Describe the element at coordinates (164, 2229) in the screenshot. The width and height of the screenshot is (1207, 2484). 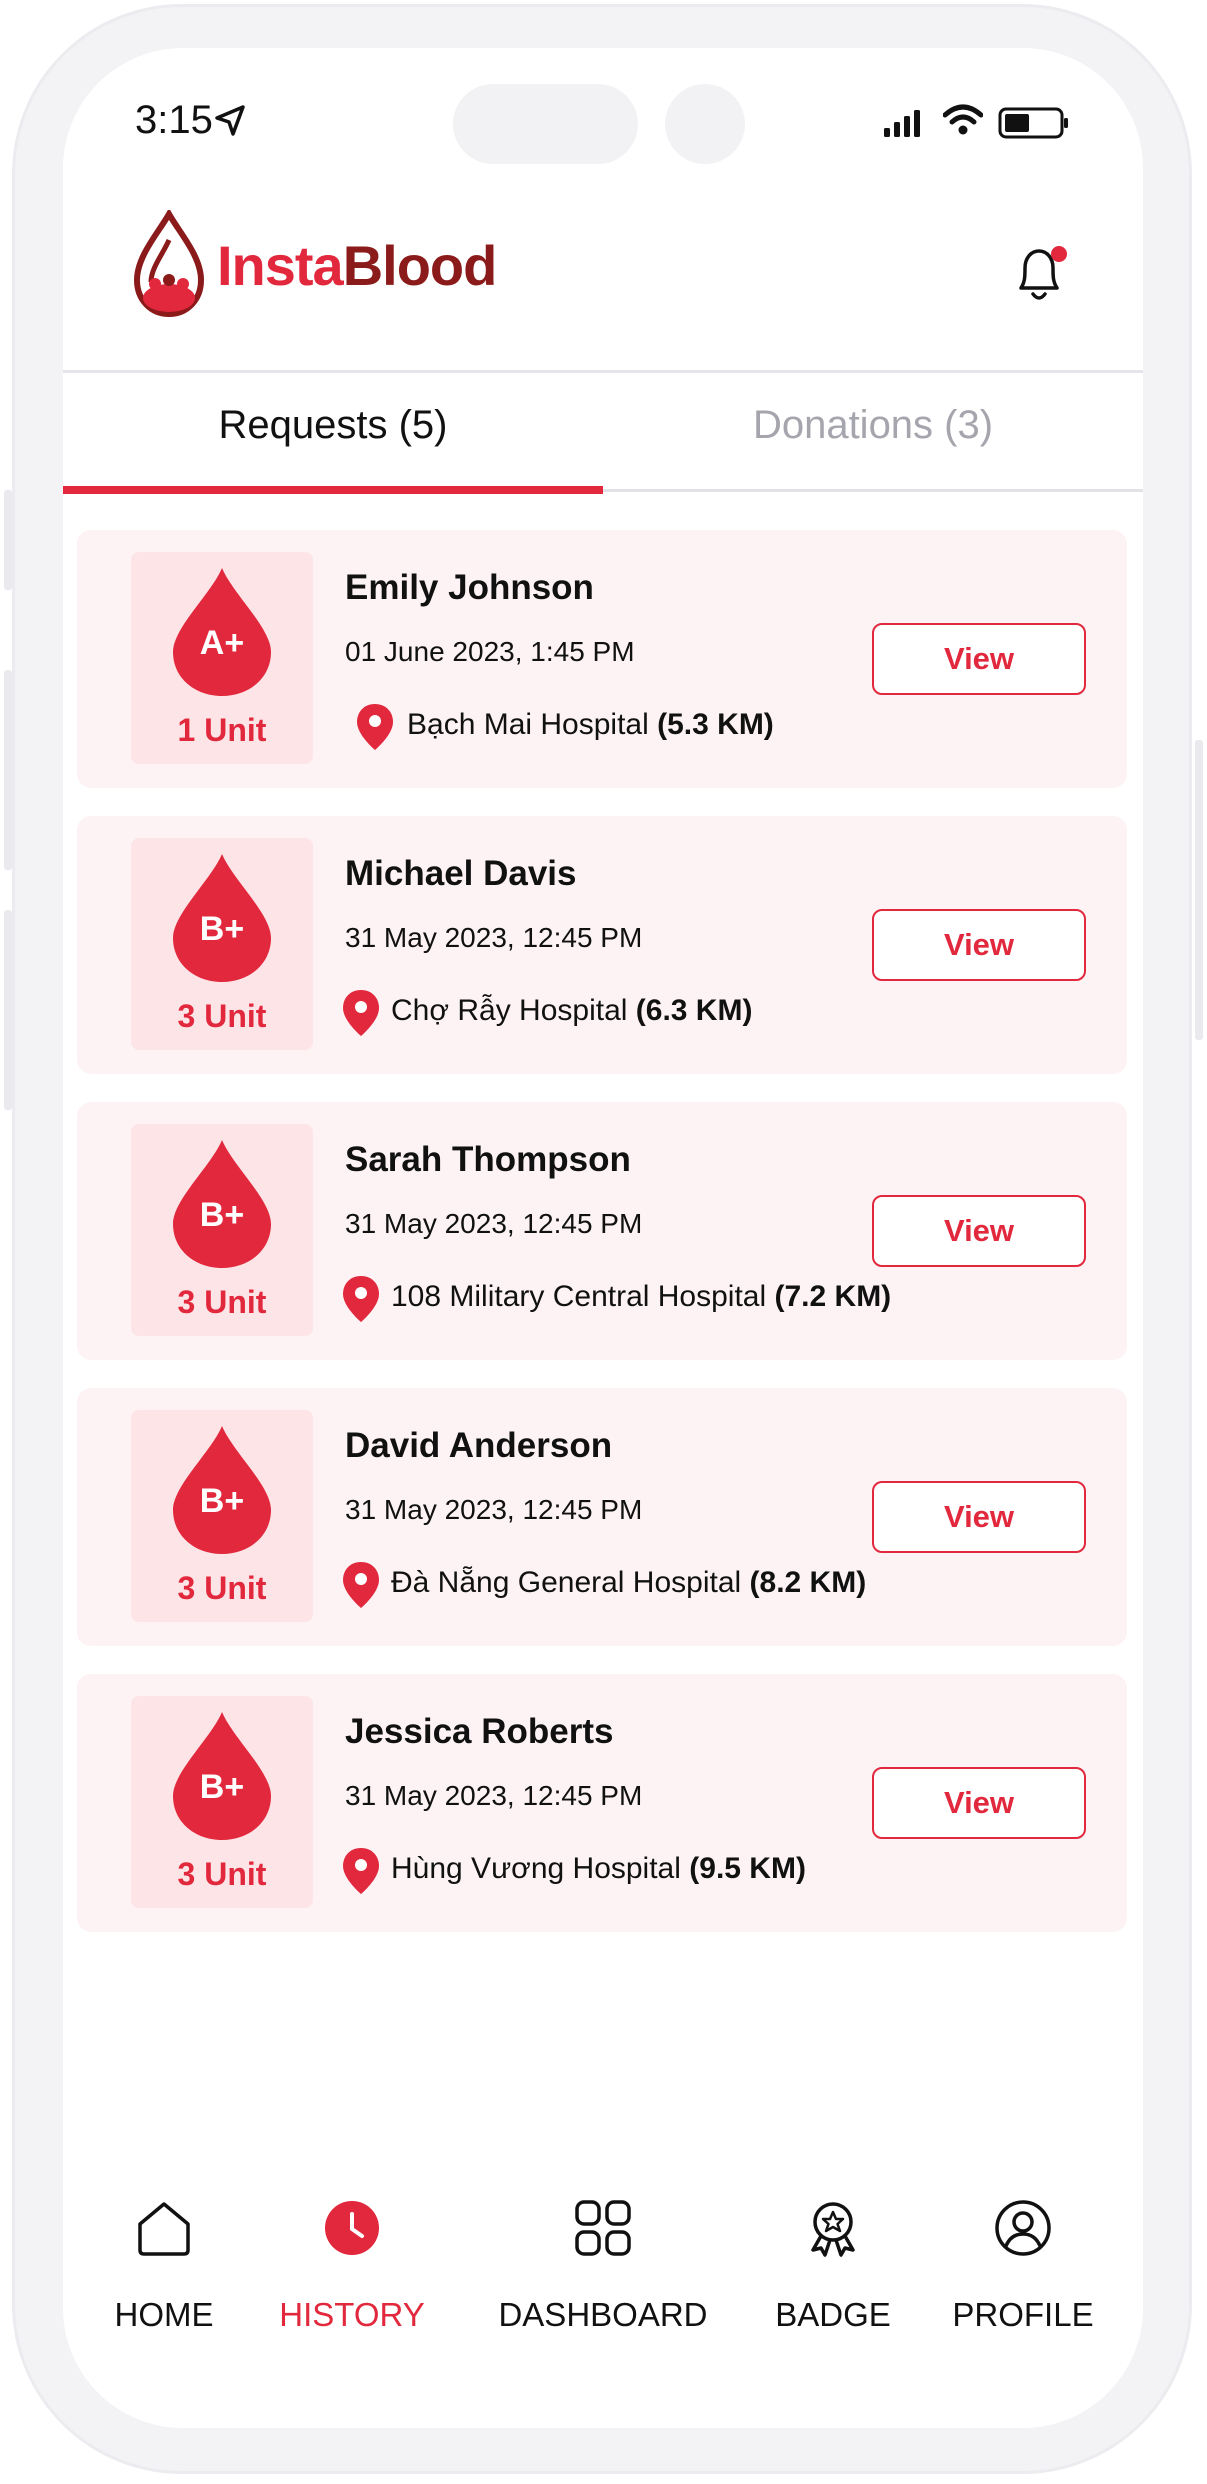
I see `home-icon` at that location.